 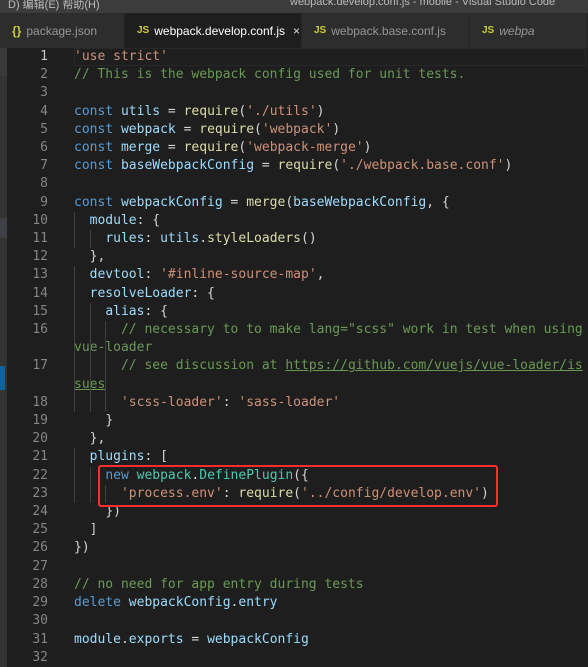 What do you see at coordinates (297, 93) in the screenshot?
I see `code-line: 3` at bounding box center [297, 93].